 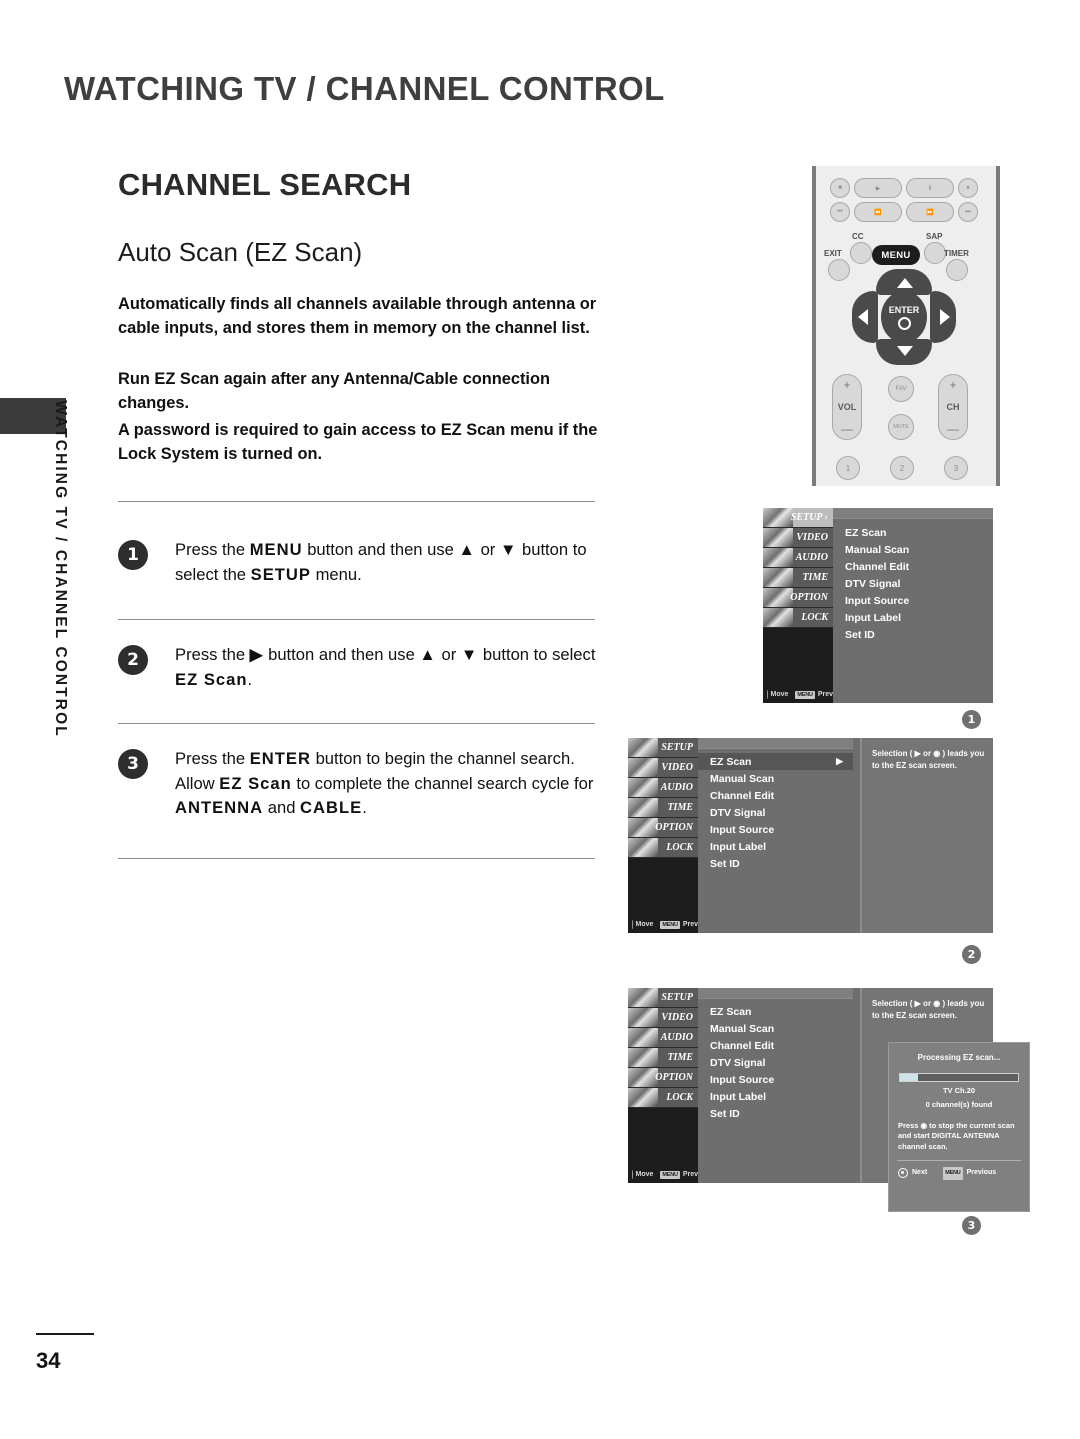 I want to click on record-button-icon: ●, so click(x=968, y=188).